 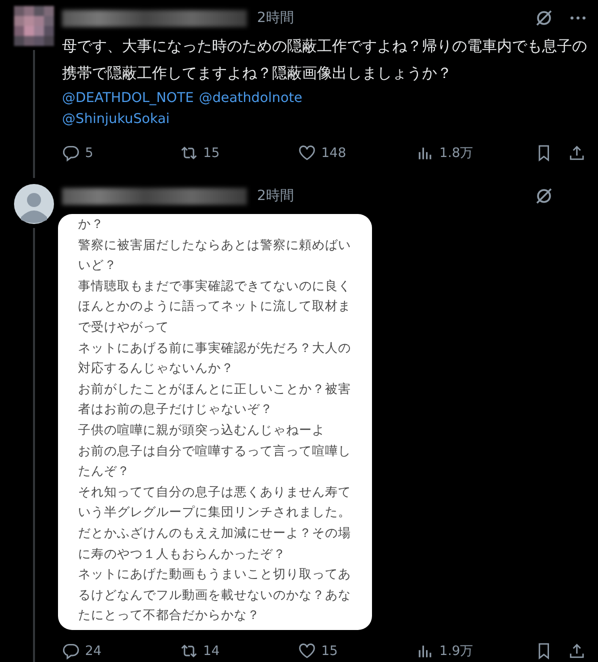 What do you see at coordinates (215, 595) in the screenshot?
I see `image-text-line: るけどなんでフル動画を載せないのかな？あな` at bounding box center [215, 595].